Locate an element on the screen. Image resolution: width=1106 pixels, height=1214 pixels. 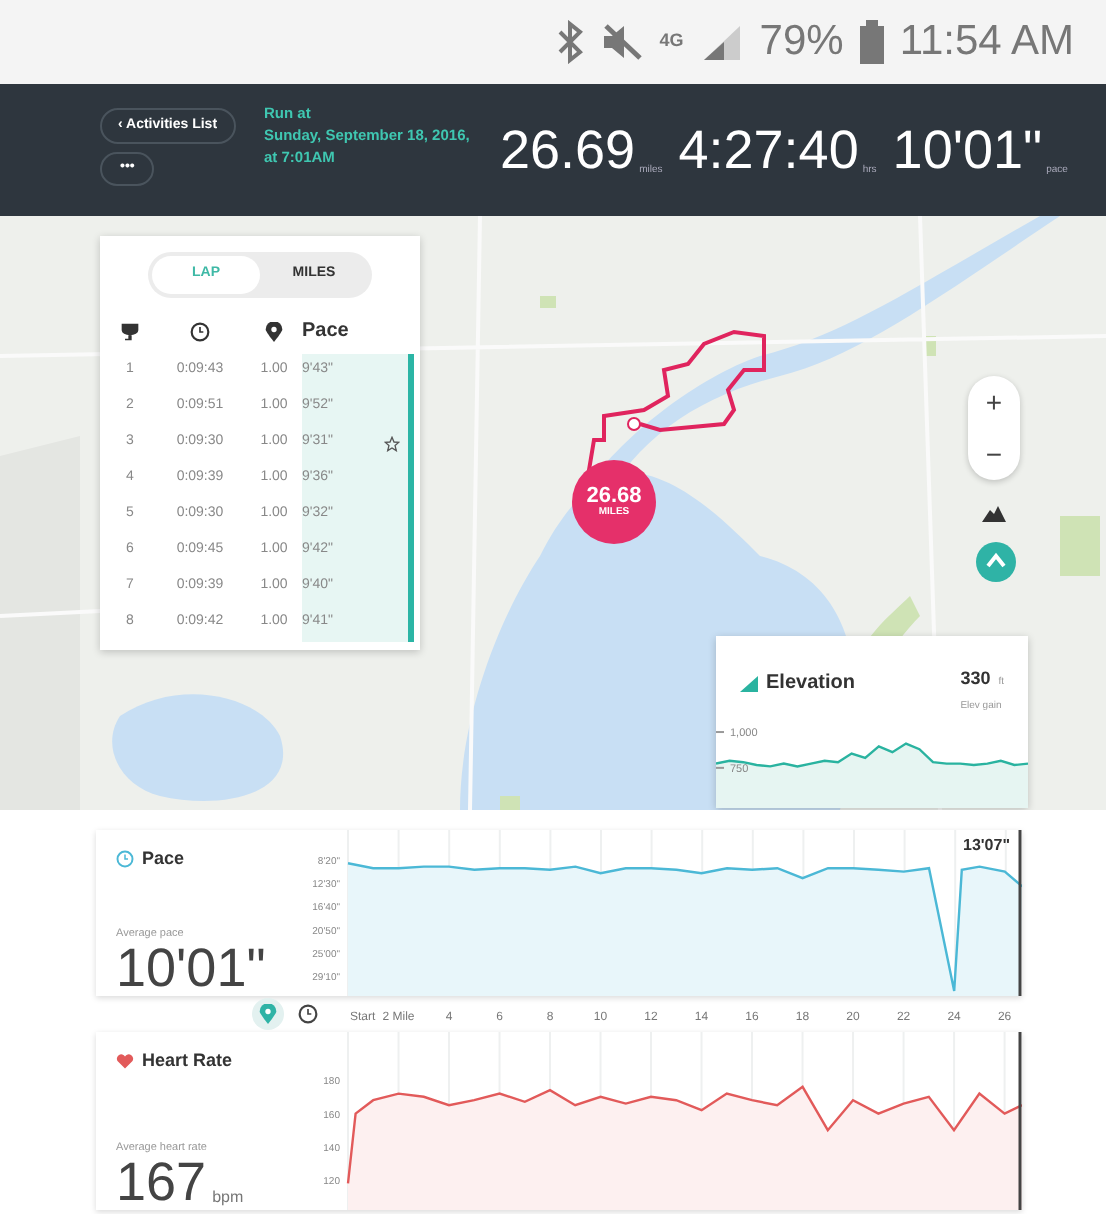
trophy-icon is located at coordinates (130, 331).